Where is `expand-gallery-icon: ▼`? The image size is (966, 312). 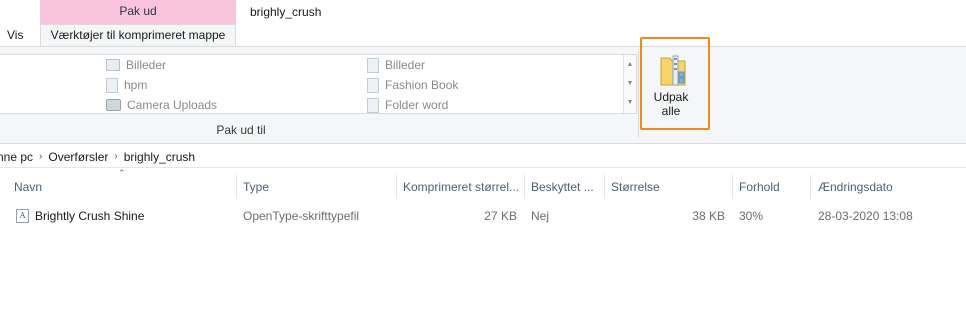
expand-gallery-icon: ▼ is located at coordinates (630, 102).